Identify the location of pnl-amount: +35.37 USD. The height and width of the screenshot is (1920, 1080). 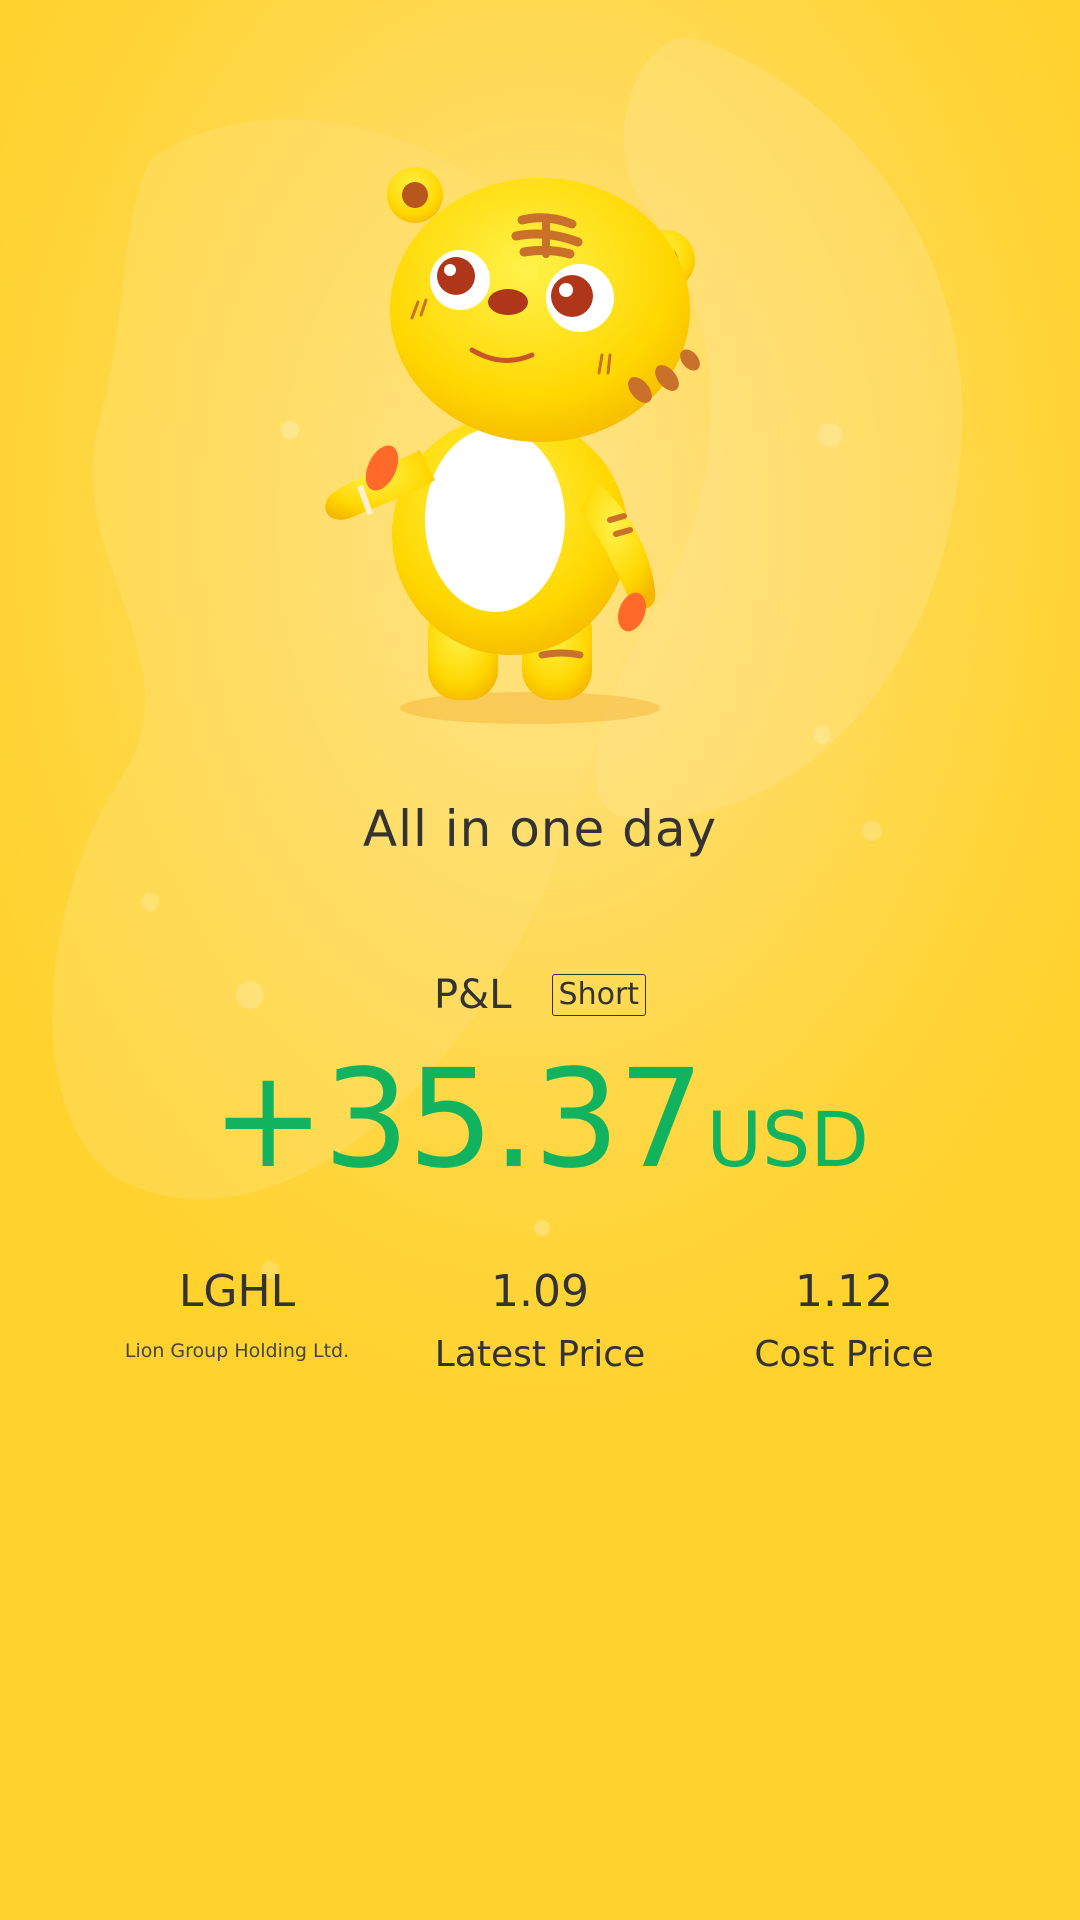
(540, 1120).